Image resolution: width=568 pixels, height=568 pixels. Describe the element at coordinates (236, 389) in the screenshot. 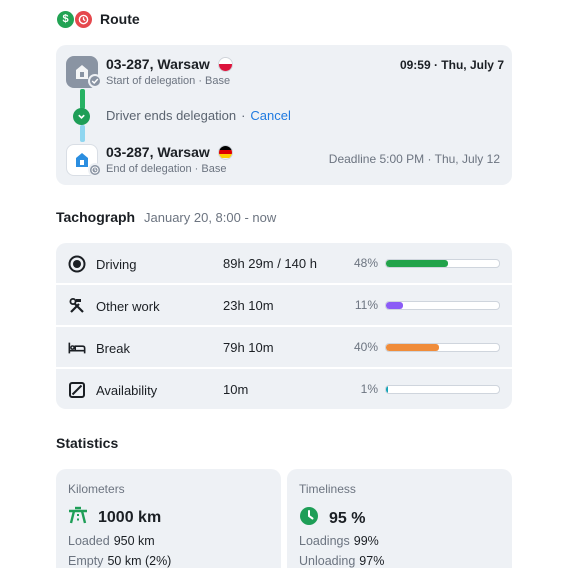

I see `tach-value: 10m` at that location.